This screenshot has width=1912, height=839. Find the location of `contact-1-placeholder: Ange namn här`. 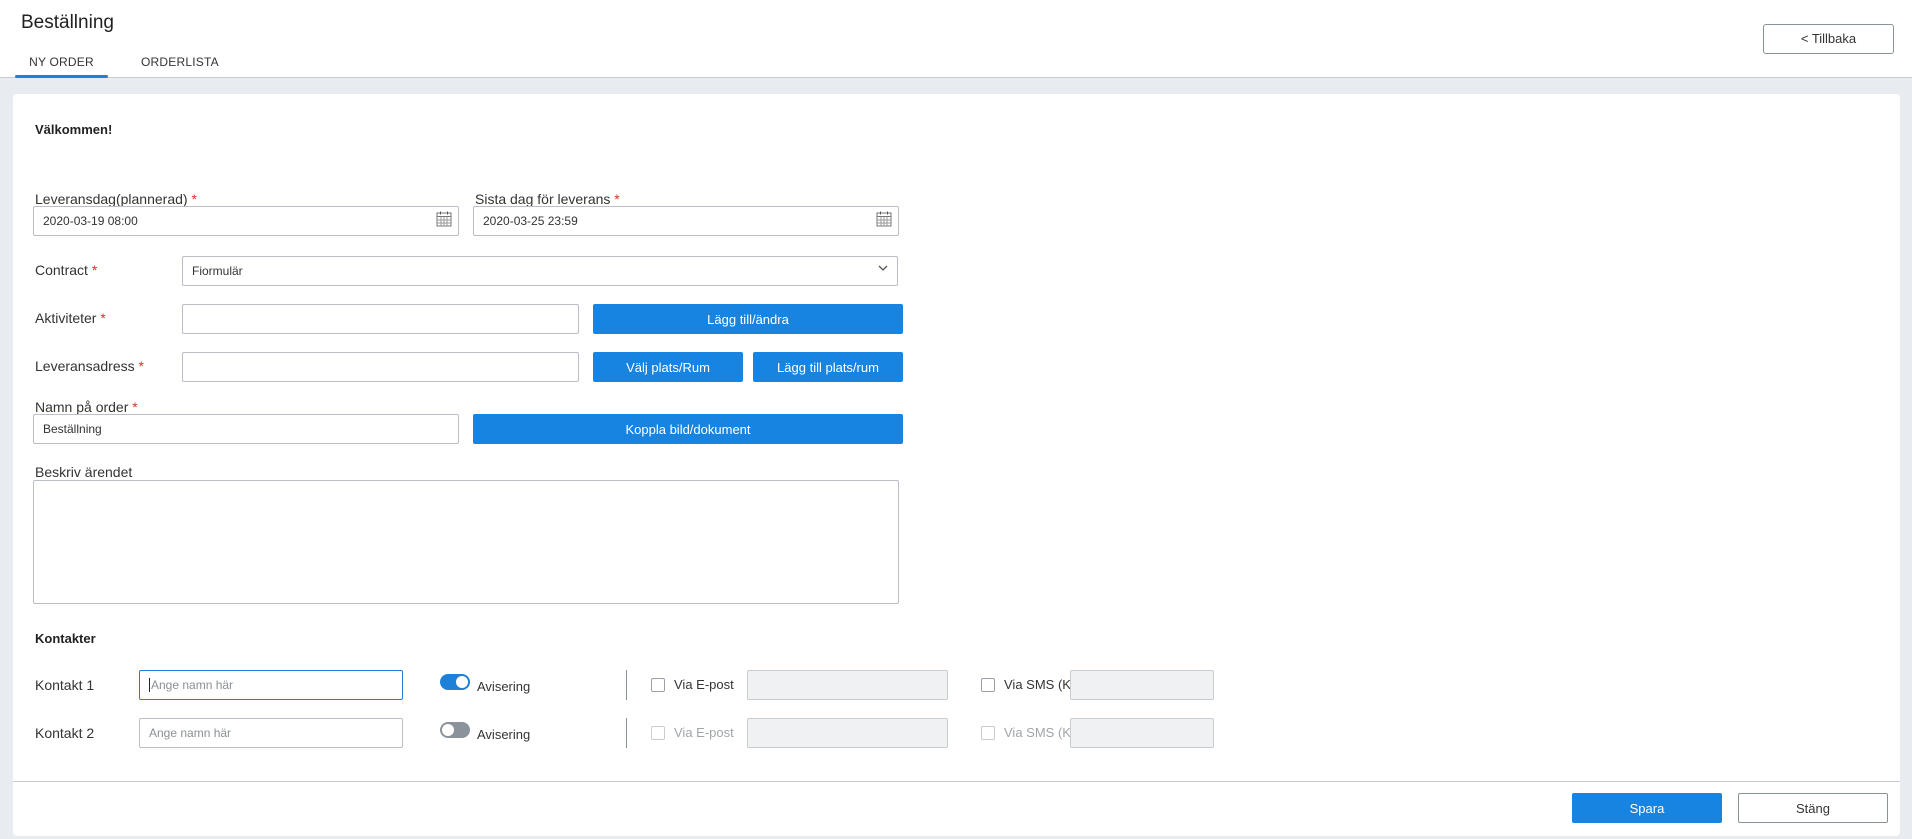

contact-1-placeholder: Ange namn här is located at coordinates (192, 685).